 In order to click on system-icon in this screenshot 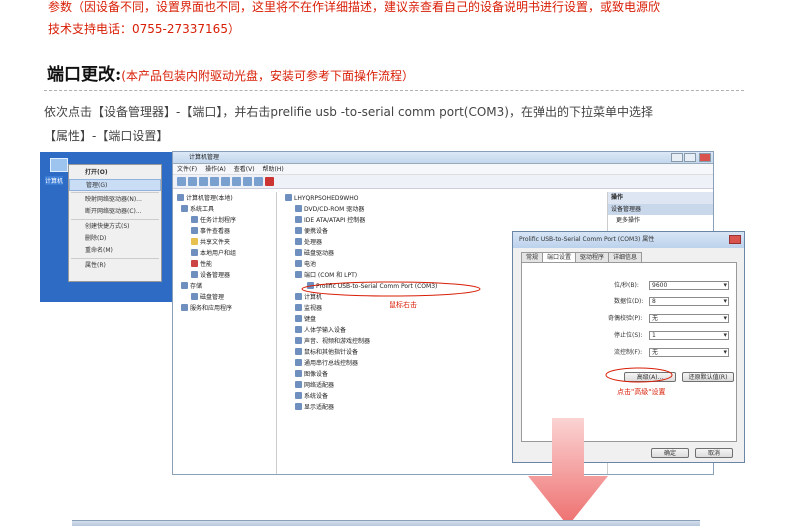, I will do `click(298, 395)`.